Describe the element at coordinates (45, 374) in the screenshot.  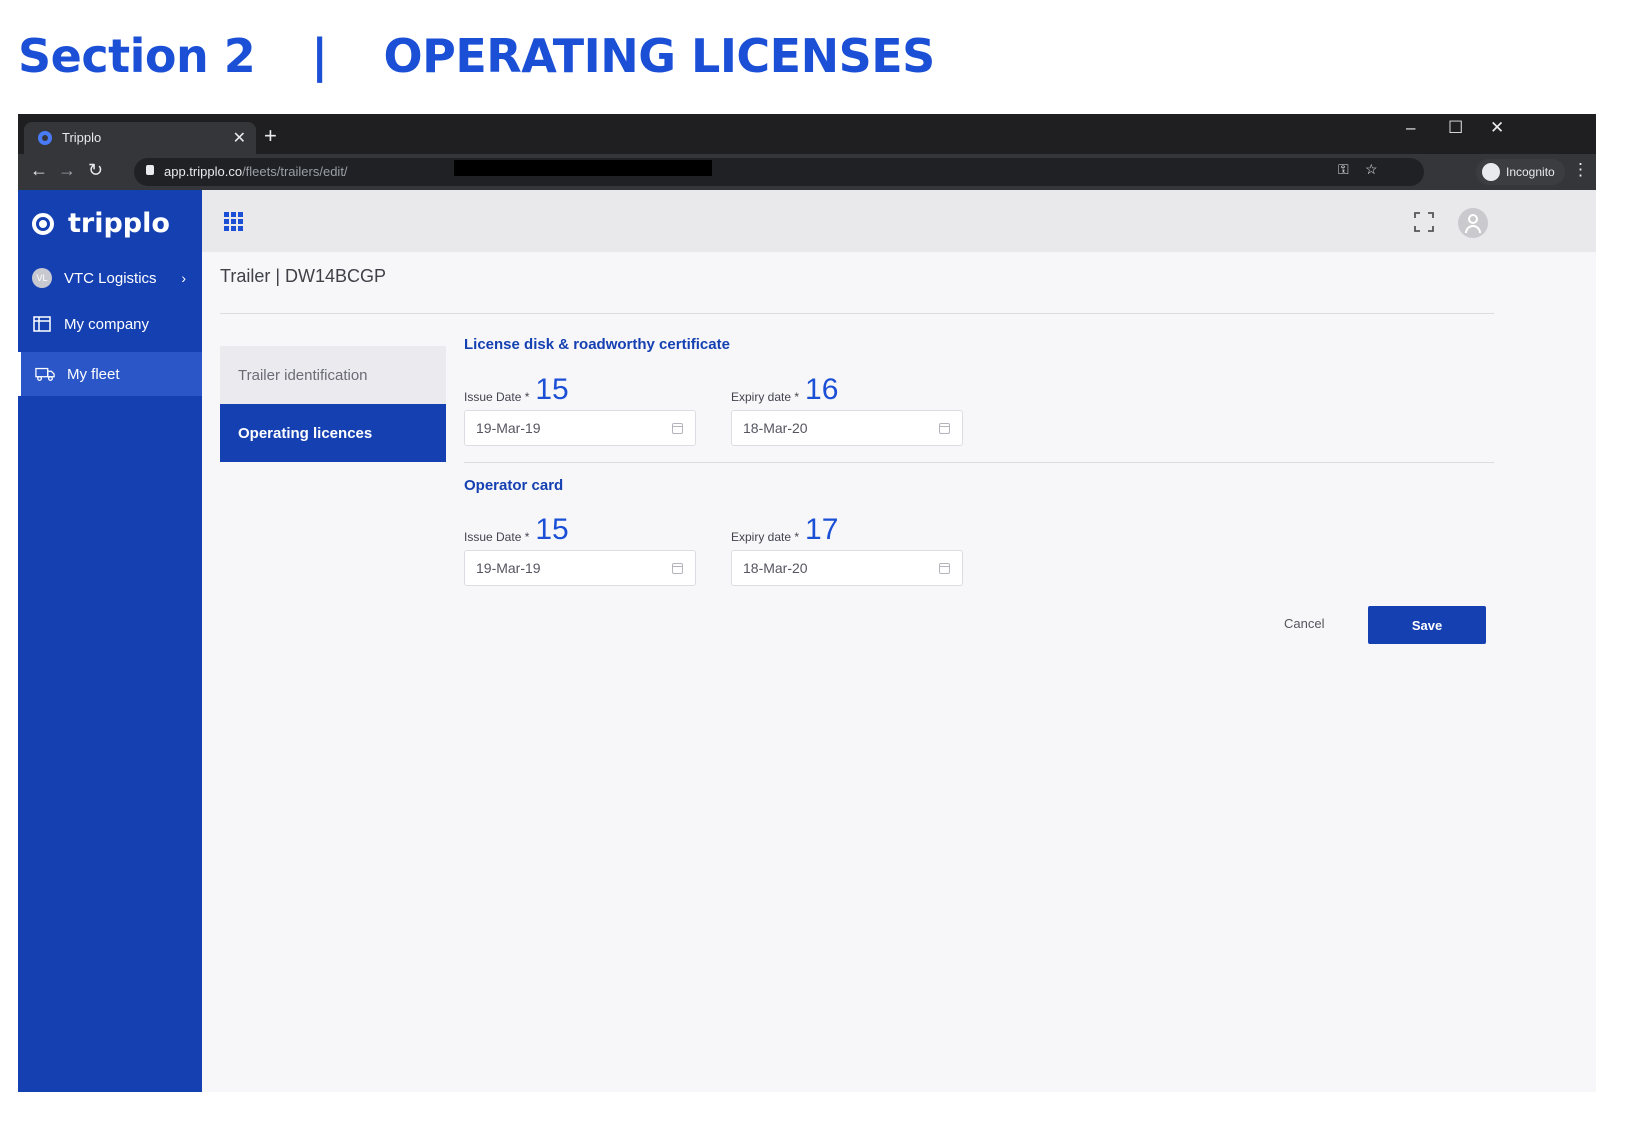
I see `truck-icon` at that location.